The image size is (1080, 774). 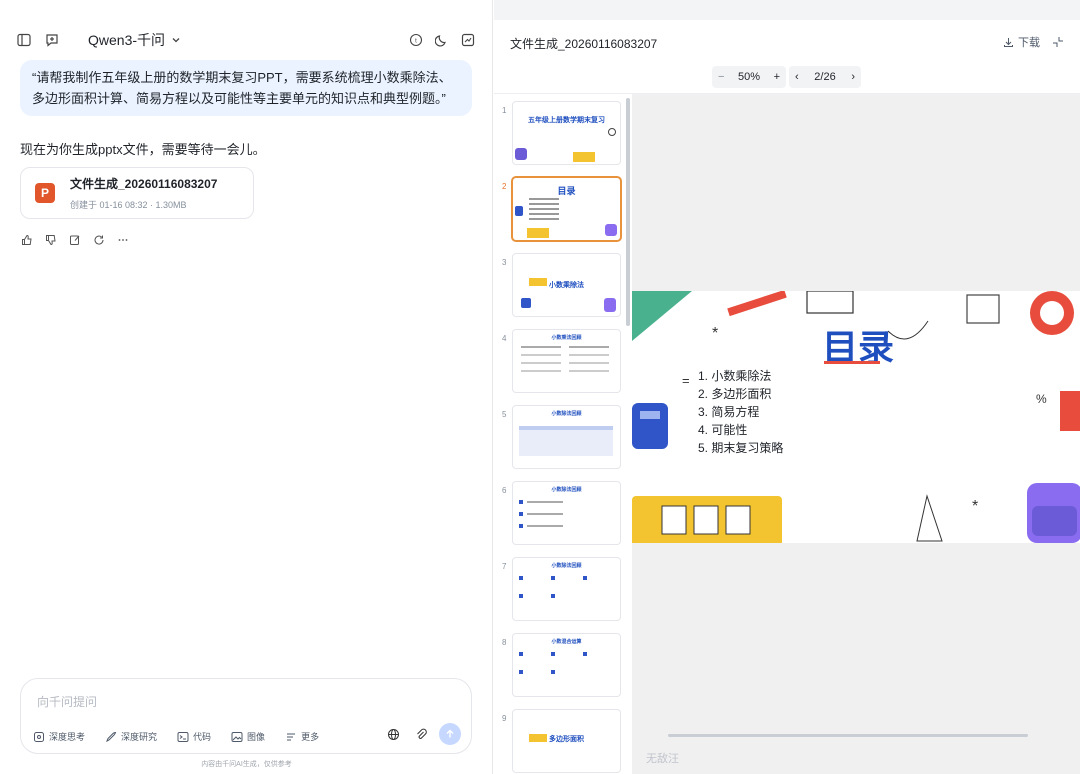 I want to click on toc-item: 2. 多边形面积, so click(x=735, y=394).